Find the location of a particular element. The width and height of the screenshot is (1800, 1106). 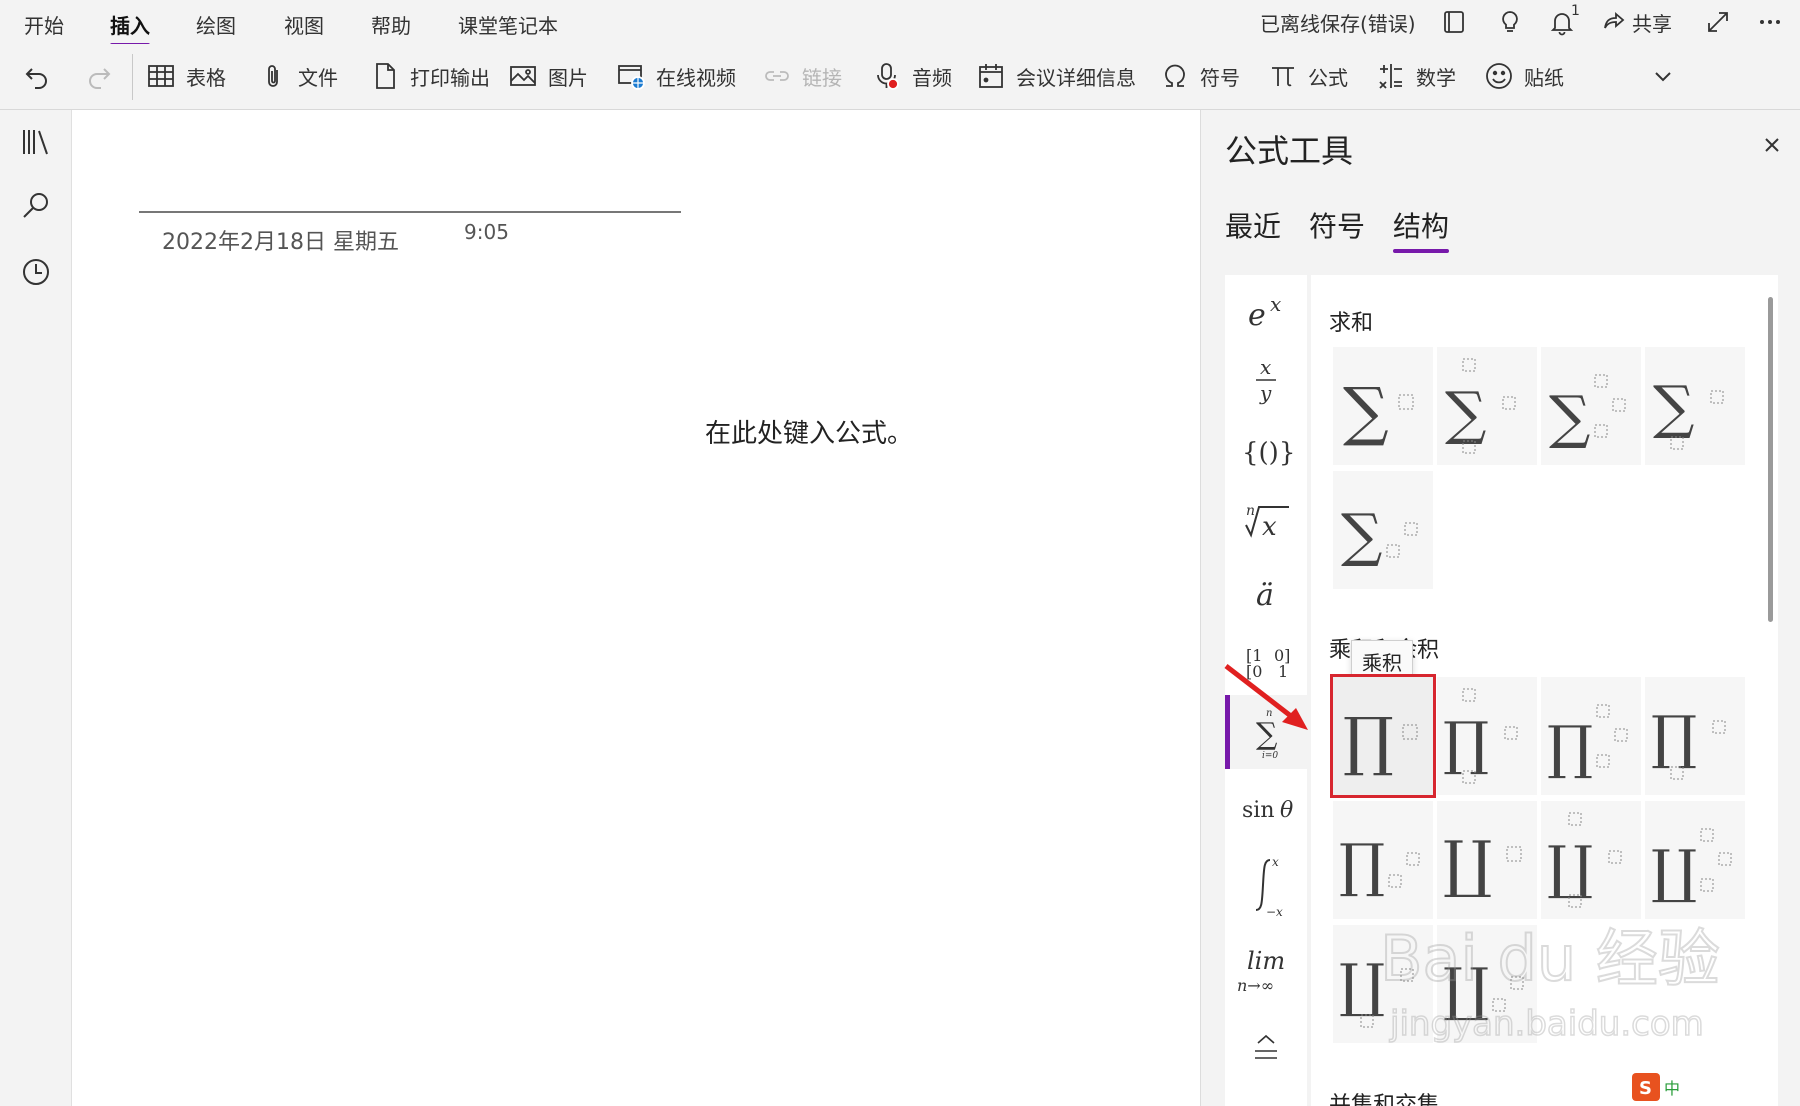

product-tile-3: ∏ is located at coordinates (1591, 736).